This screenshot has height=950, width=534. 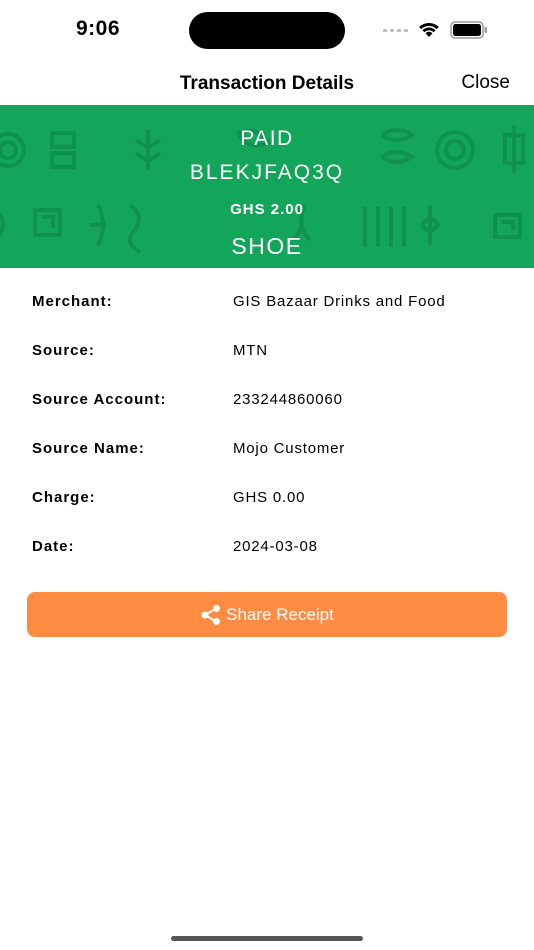 What do you see at coordinates (289, 448) in the screenshot?
I see `detail-value: Mojo Customer` at bounding box center [289, 448].